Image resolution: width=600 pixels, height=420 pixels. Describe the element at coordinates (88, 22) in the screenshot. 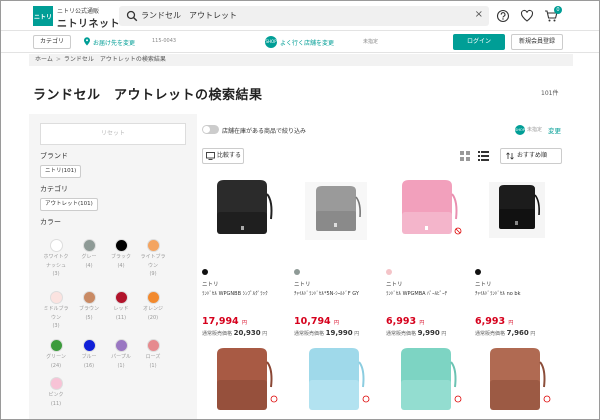

I see `brand-name: ニトリネット` at that location.